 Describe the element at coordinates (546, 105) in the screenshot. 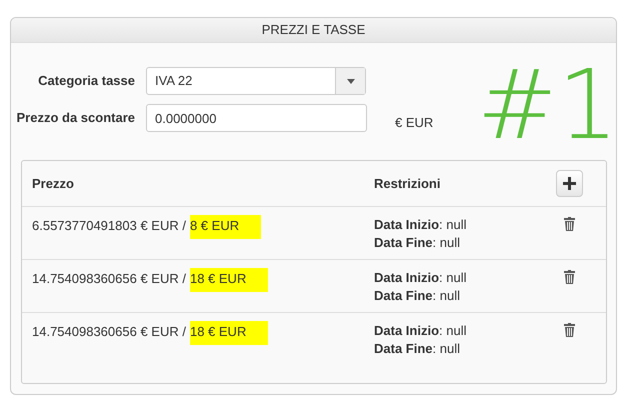

I see `annotation-number: #1` at that location.